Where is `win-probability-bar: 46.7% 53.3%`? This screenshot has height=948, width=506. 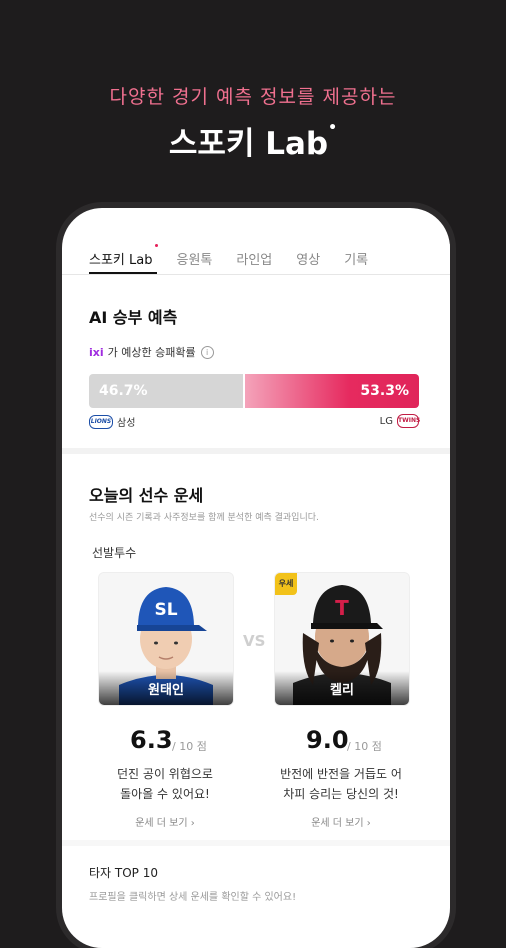 win-probability-bar: 46.7% 53.3% is located at coordinates (254, 391).